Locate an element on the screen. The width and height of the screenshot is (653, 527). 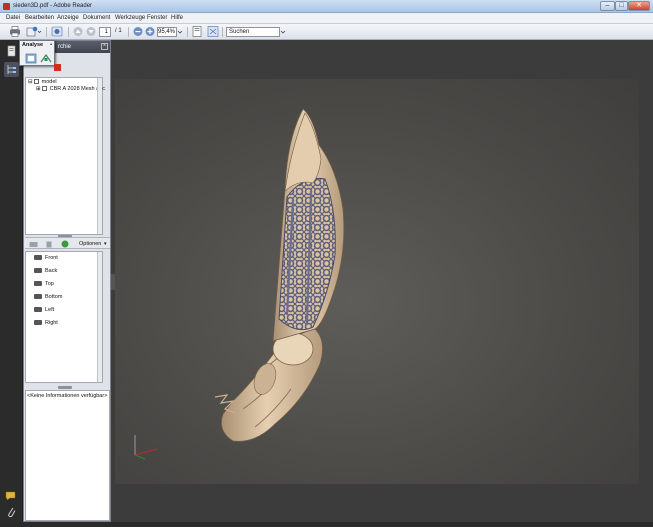
tree-scrollbar is located at coordinates (99, 156).